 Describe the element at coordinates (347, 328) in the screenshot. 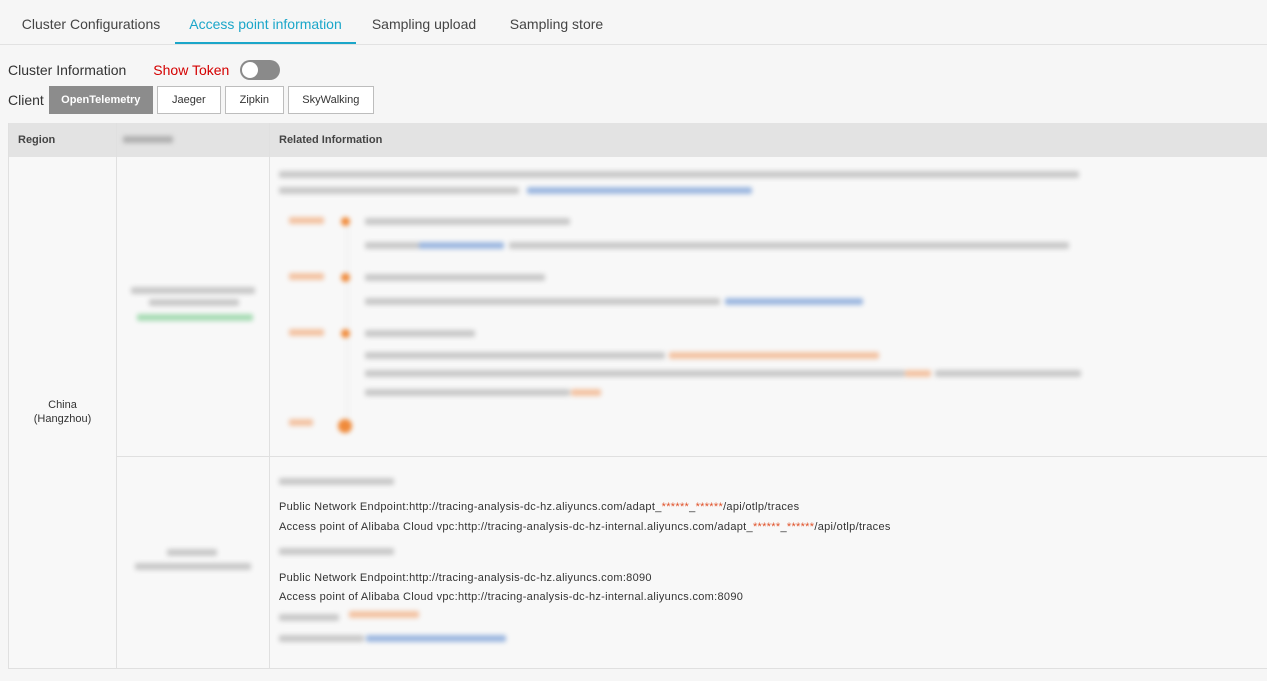

I see `steps-timeline-line` at that location.